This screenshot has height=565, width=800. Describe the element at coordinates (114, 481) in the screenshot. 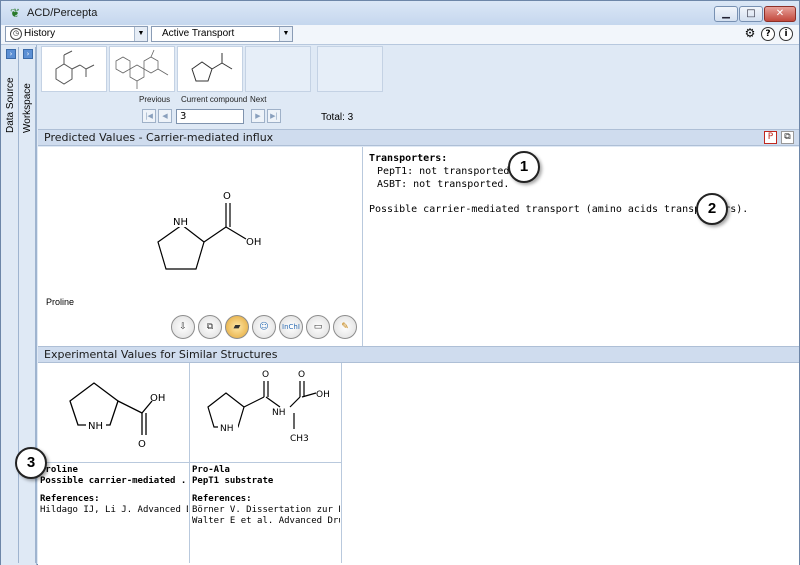

I see `similar-compound-activity: Possible carrier-mediated ..` at that location.